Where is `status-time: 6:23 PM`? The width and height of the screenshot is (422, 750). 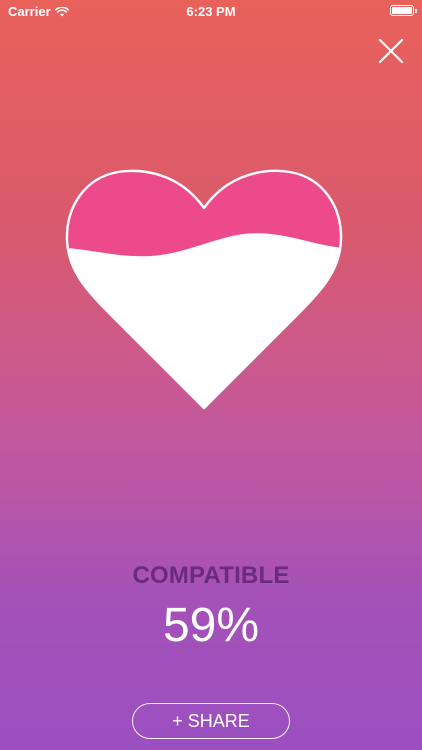
status-time: 6:23 PM is located at coordinates (211, 11).